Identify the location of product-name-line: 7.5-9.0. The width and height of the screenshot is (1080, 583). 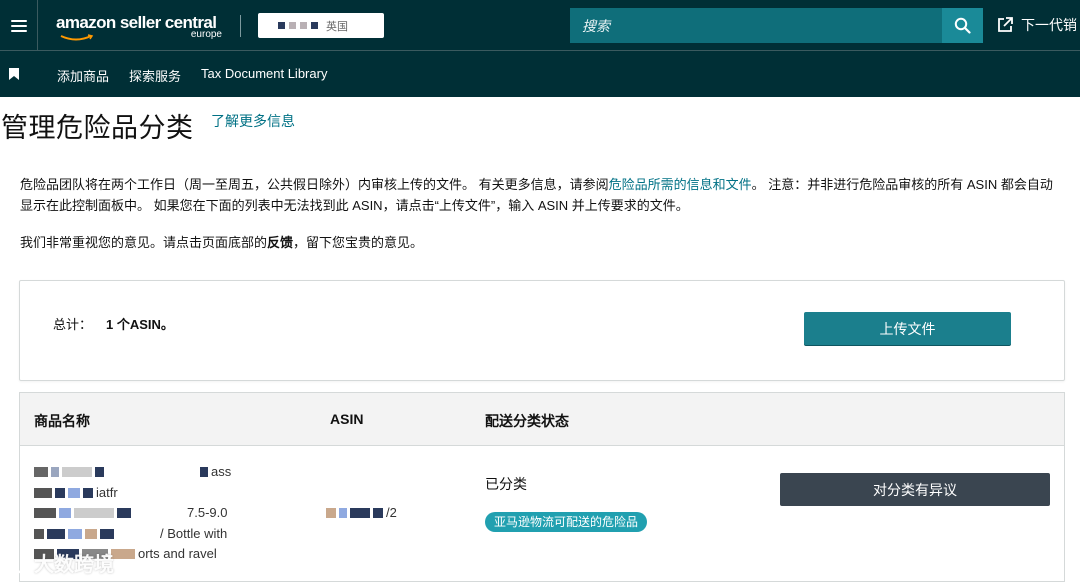
(179, 513).